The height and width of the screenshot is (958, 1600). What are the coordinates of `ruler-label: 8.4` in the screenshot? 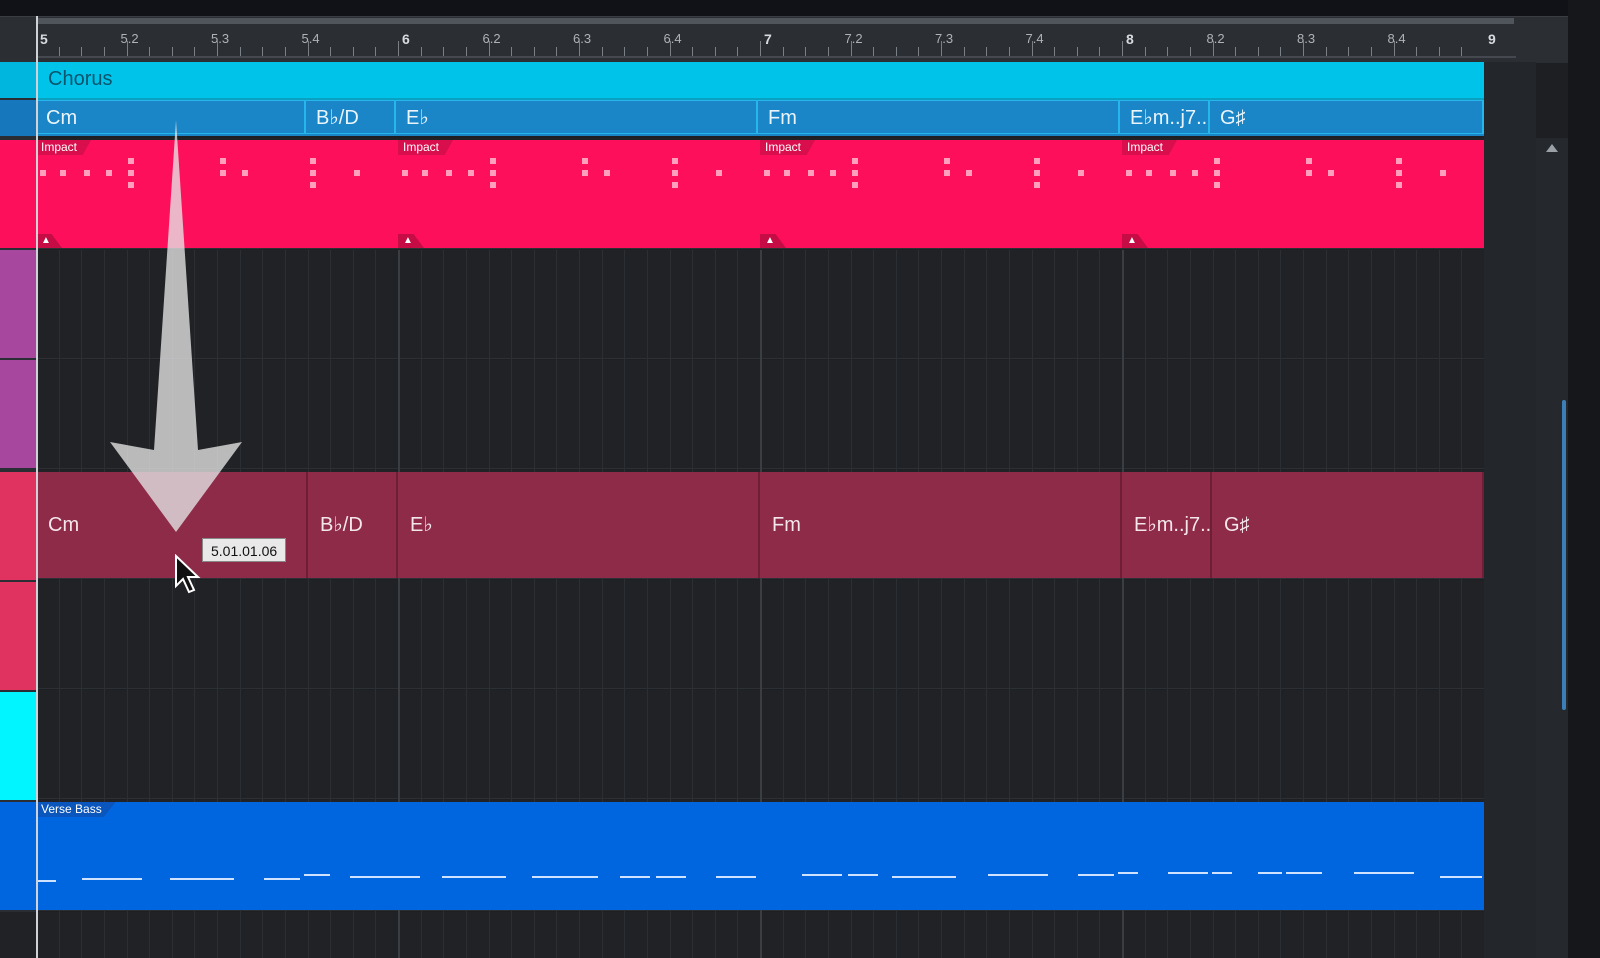 It's located at (1396, 38).